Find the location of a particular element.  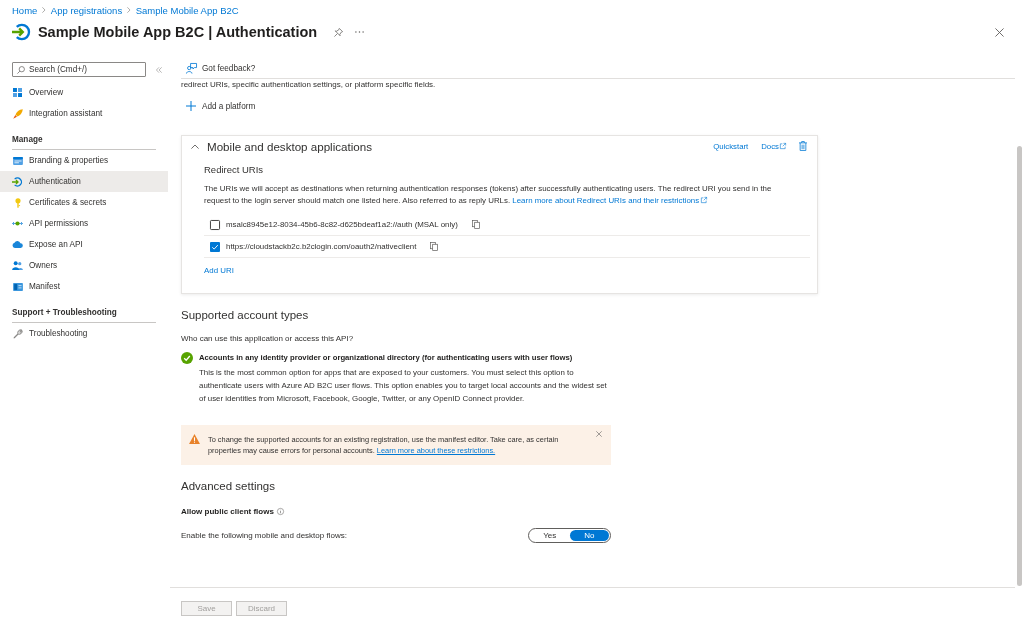

wrench-icon is located at coordinates (17, 333).